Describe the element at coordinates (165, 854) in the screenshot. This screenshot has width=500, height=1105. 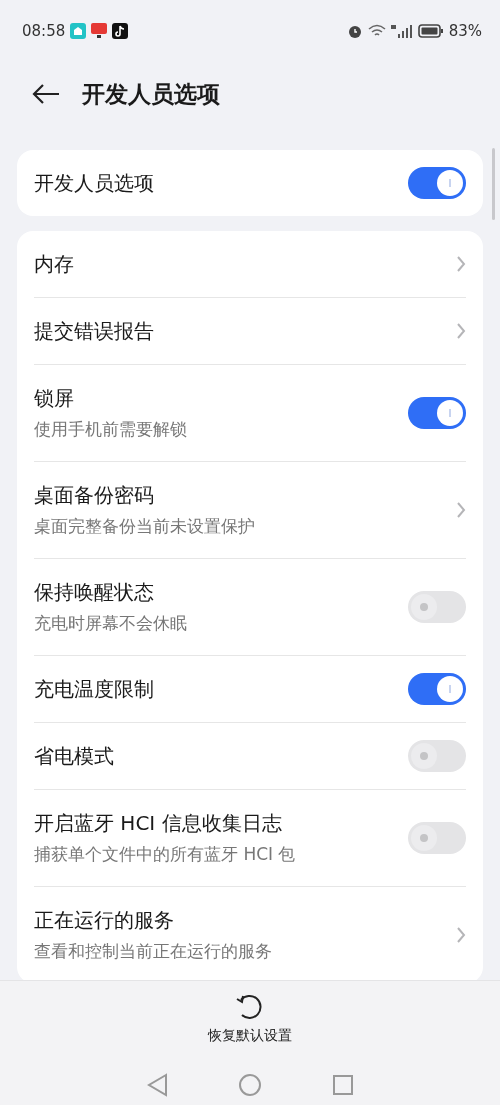
I see `setting-description: 捕获单个文件中的所有蓝牙 HCI 包` at that location.